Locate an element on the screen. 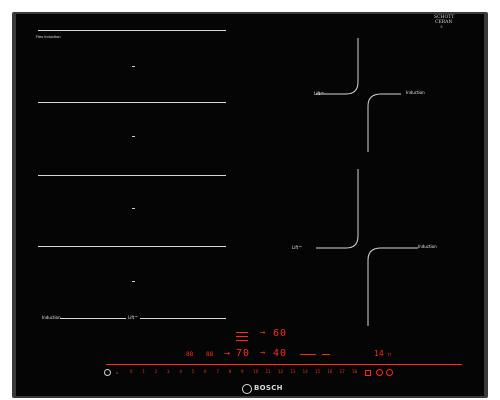  slider-number-1: 1 is located at coordinates (143, 372).